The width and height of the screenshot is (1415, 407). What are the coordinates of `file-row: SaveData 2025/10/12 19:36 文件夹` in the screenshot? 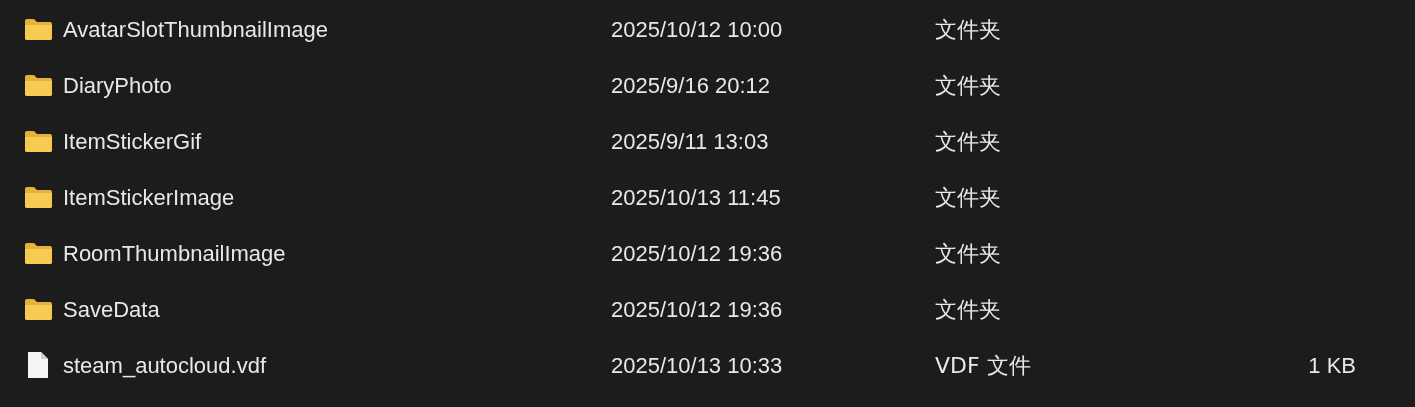 It's located at (707, 309).